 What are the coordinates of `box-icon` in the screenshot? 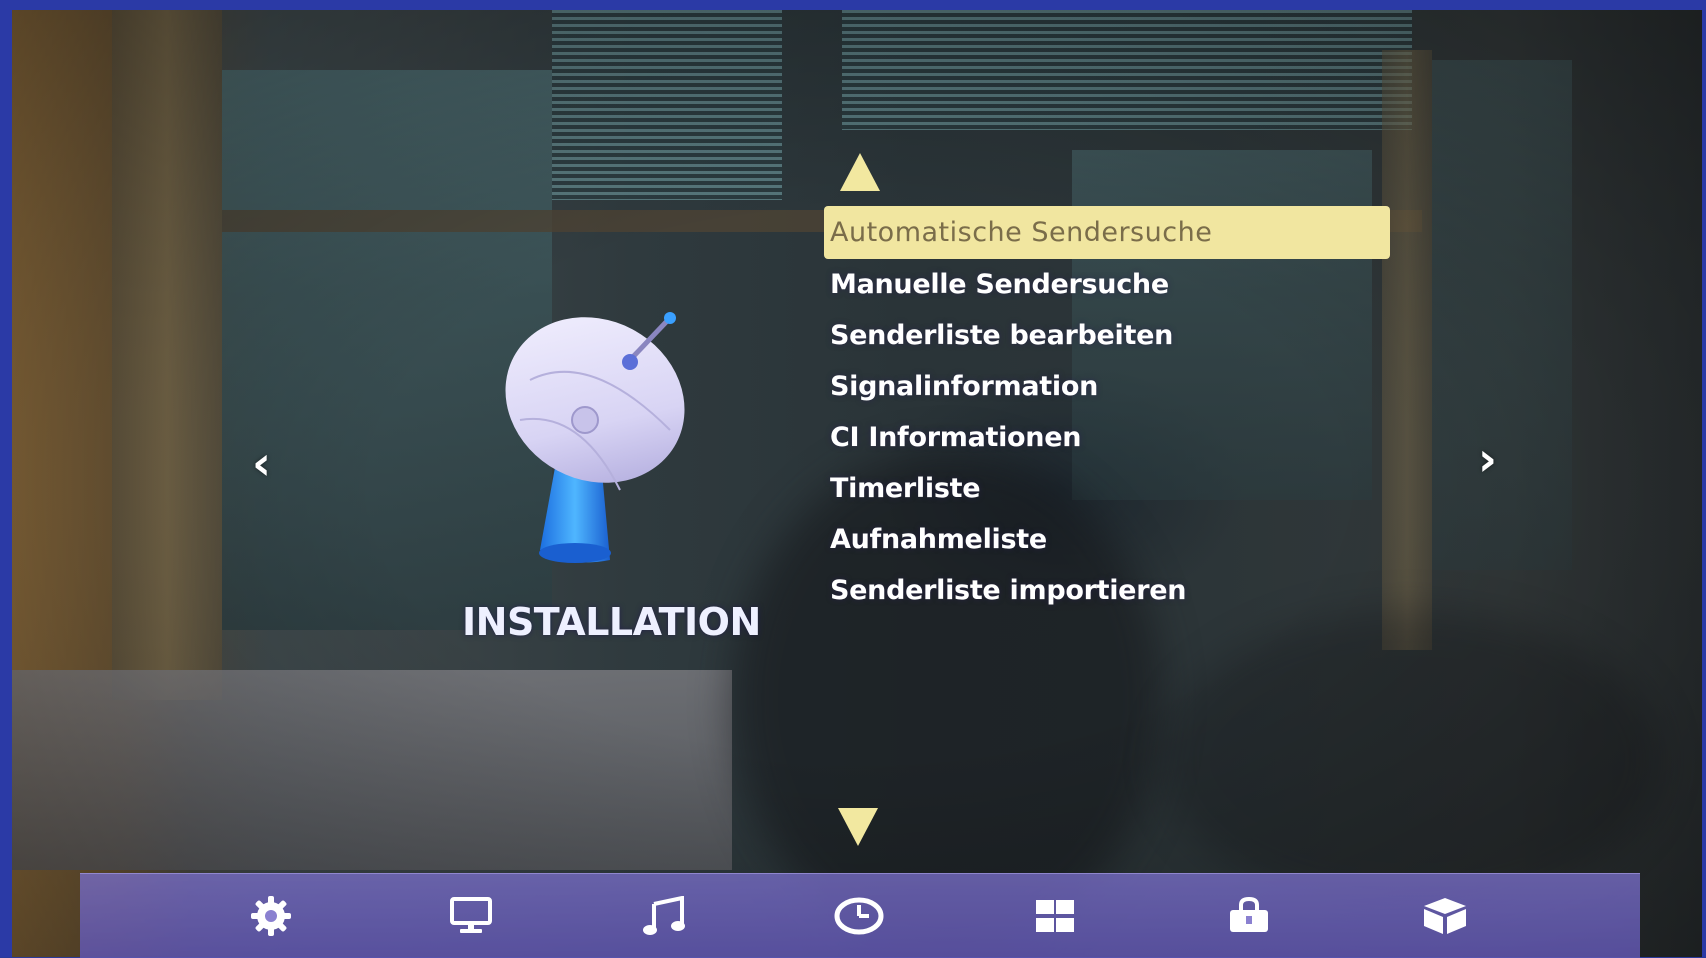 It's located at (1445, 916).